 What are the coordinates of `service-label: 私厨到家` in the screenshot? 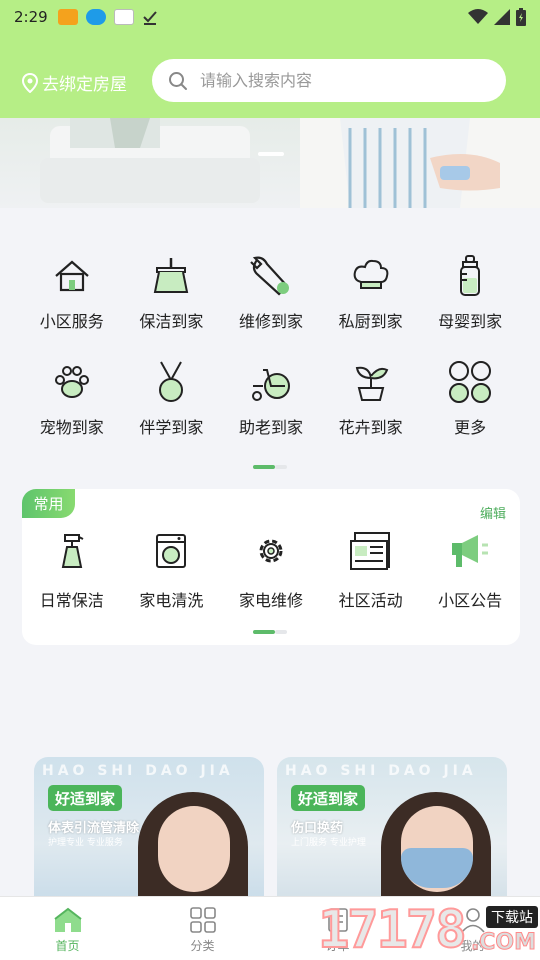 It's located at (370, 321).